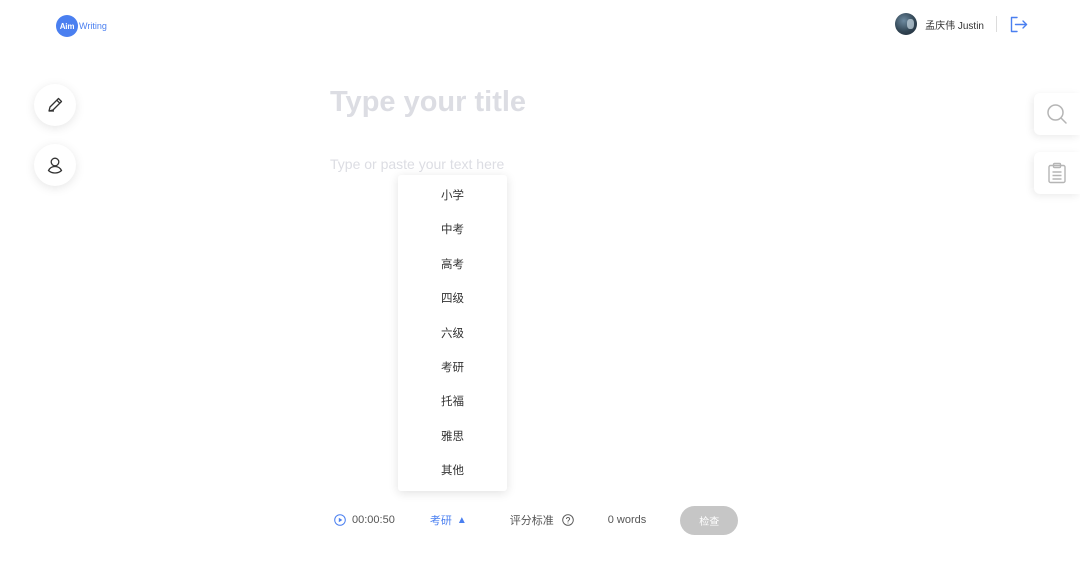  Describe the element at coordinates (906, 24) in the screenshot. I see `avatar` at that location.